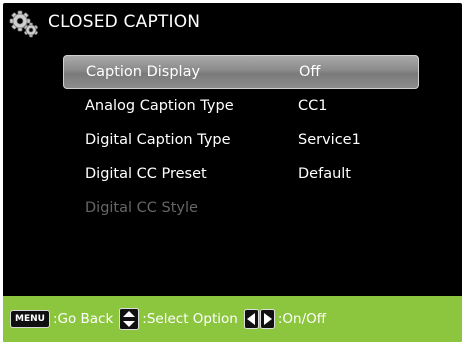 This screenshot has width=465, height=345. I want to click on left-right-arrows-icon, so click(259, 319).